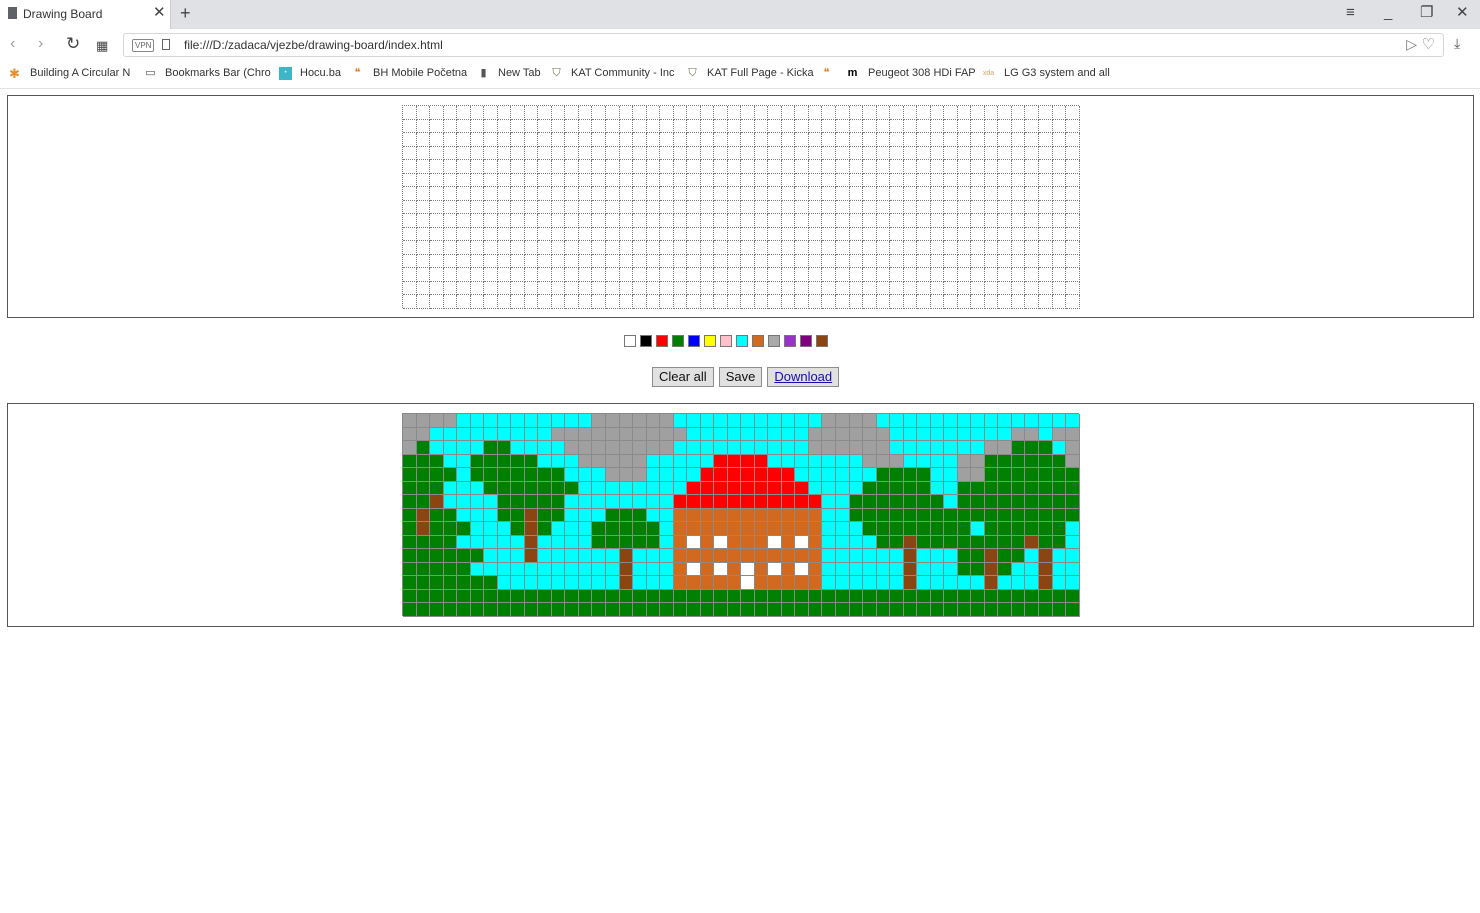 The width and height of the screenshot is (1480, 913). What do you see at coordinates (102, 46) in the screenshot?
I see `speed-dial-icon: ▦` at bounding box center [102, 46].